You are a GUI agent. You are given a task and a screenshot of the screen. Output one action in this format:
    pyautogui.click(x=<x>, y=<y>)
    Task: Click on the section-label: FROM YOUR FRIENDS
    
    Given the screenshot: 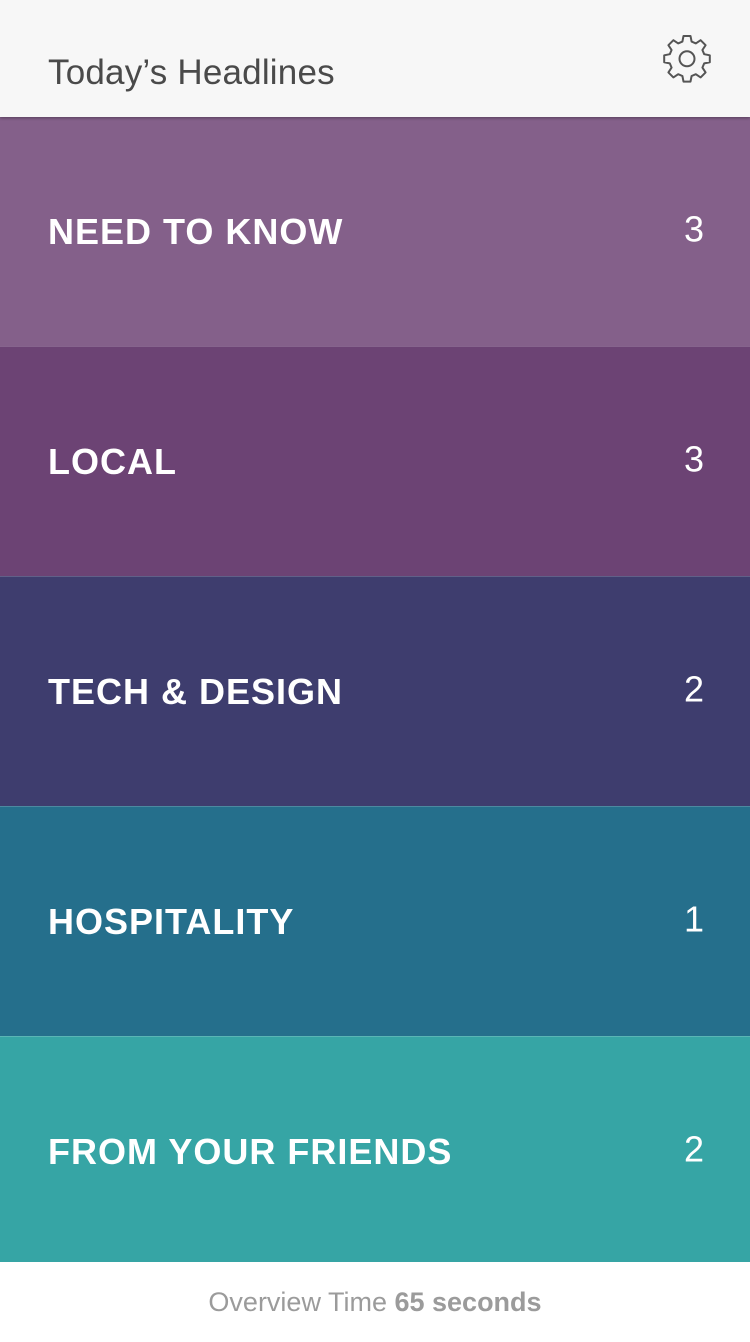 What is the action you would take?
    pyautogui.click(x=250, y=1151)
    